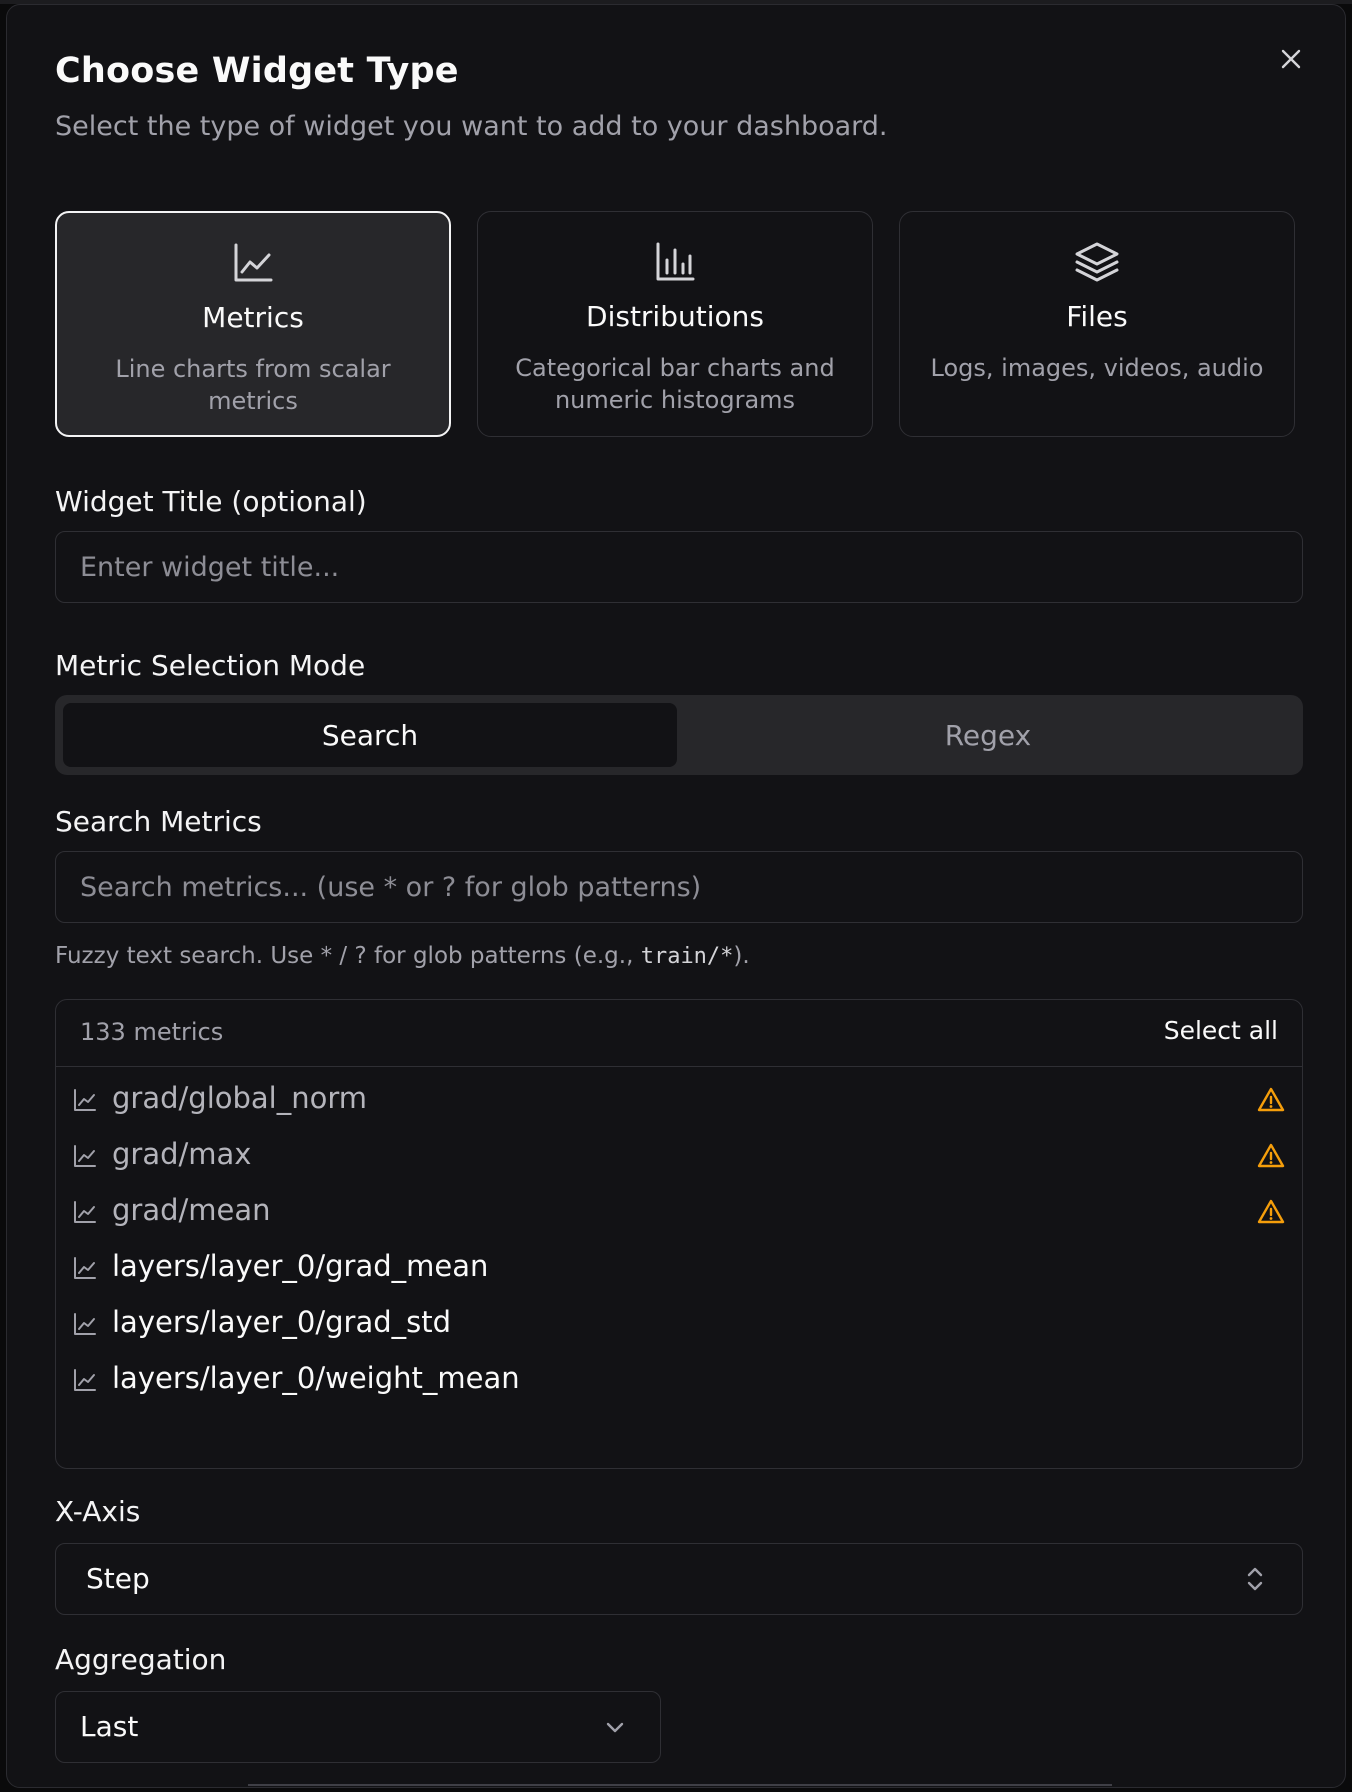 The height and width of the screenshot is (1792, 1352). I want to click on metric-name: layers/layer_0/grad_mean, so click(300, 1266).